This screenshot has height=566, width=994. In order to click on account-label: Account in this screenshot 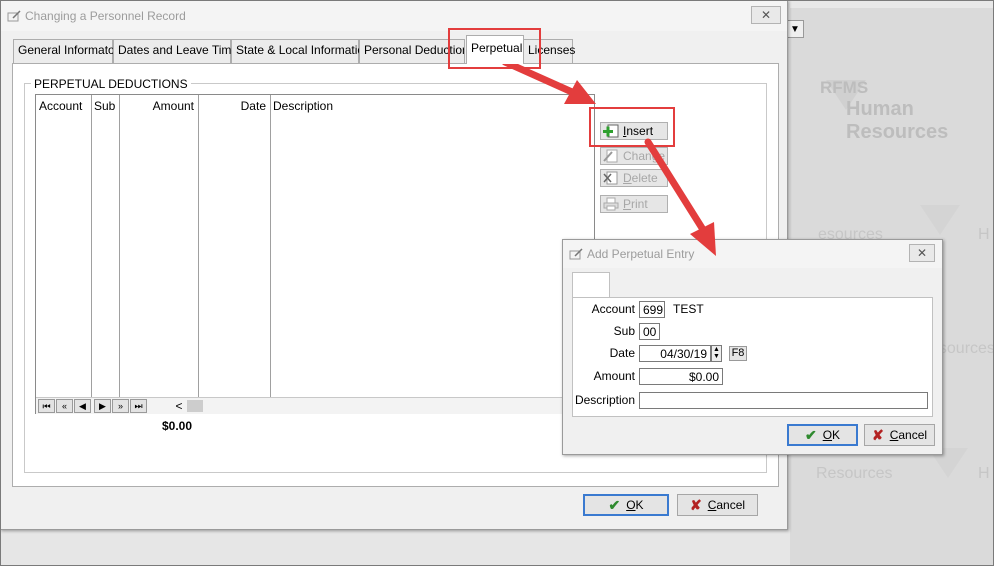, I will do `click(613, 309)`.